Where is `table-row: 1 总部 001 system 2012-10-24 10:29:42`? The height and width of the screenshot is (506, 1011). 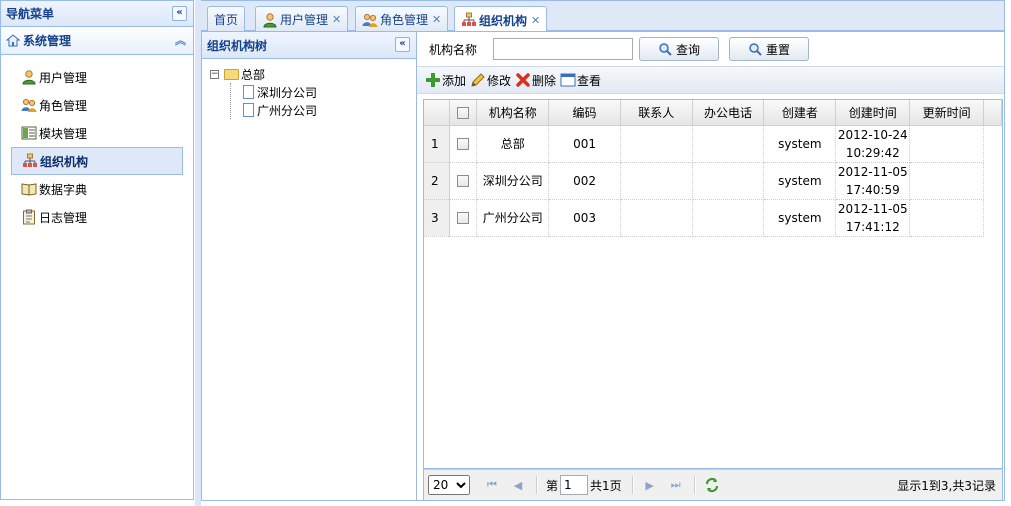 table-row: 1 总部 001 system 2012-10-24 10:29:42 is located at coordinates (713, 144).